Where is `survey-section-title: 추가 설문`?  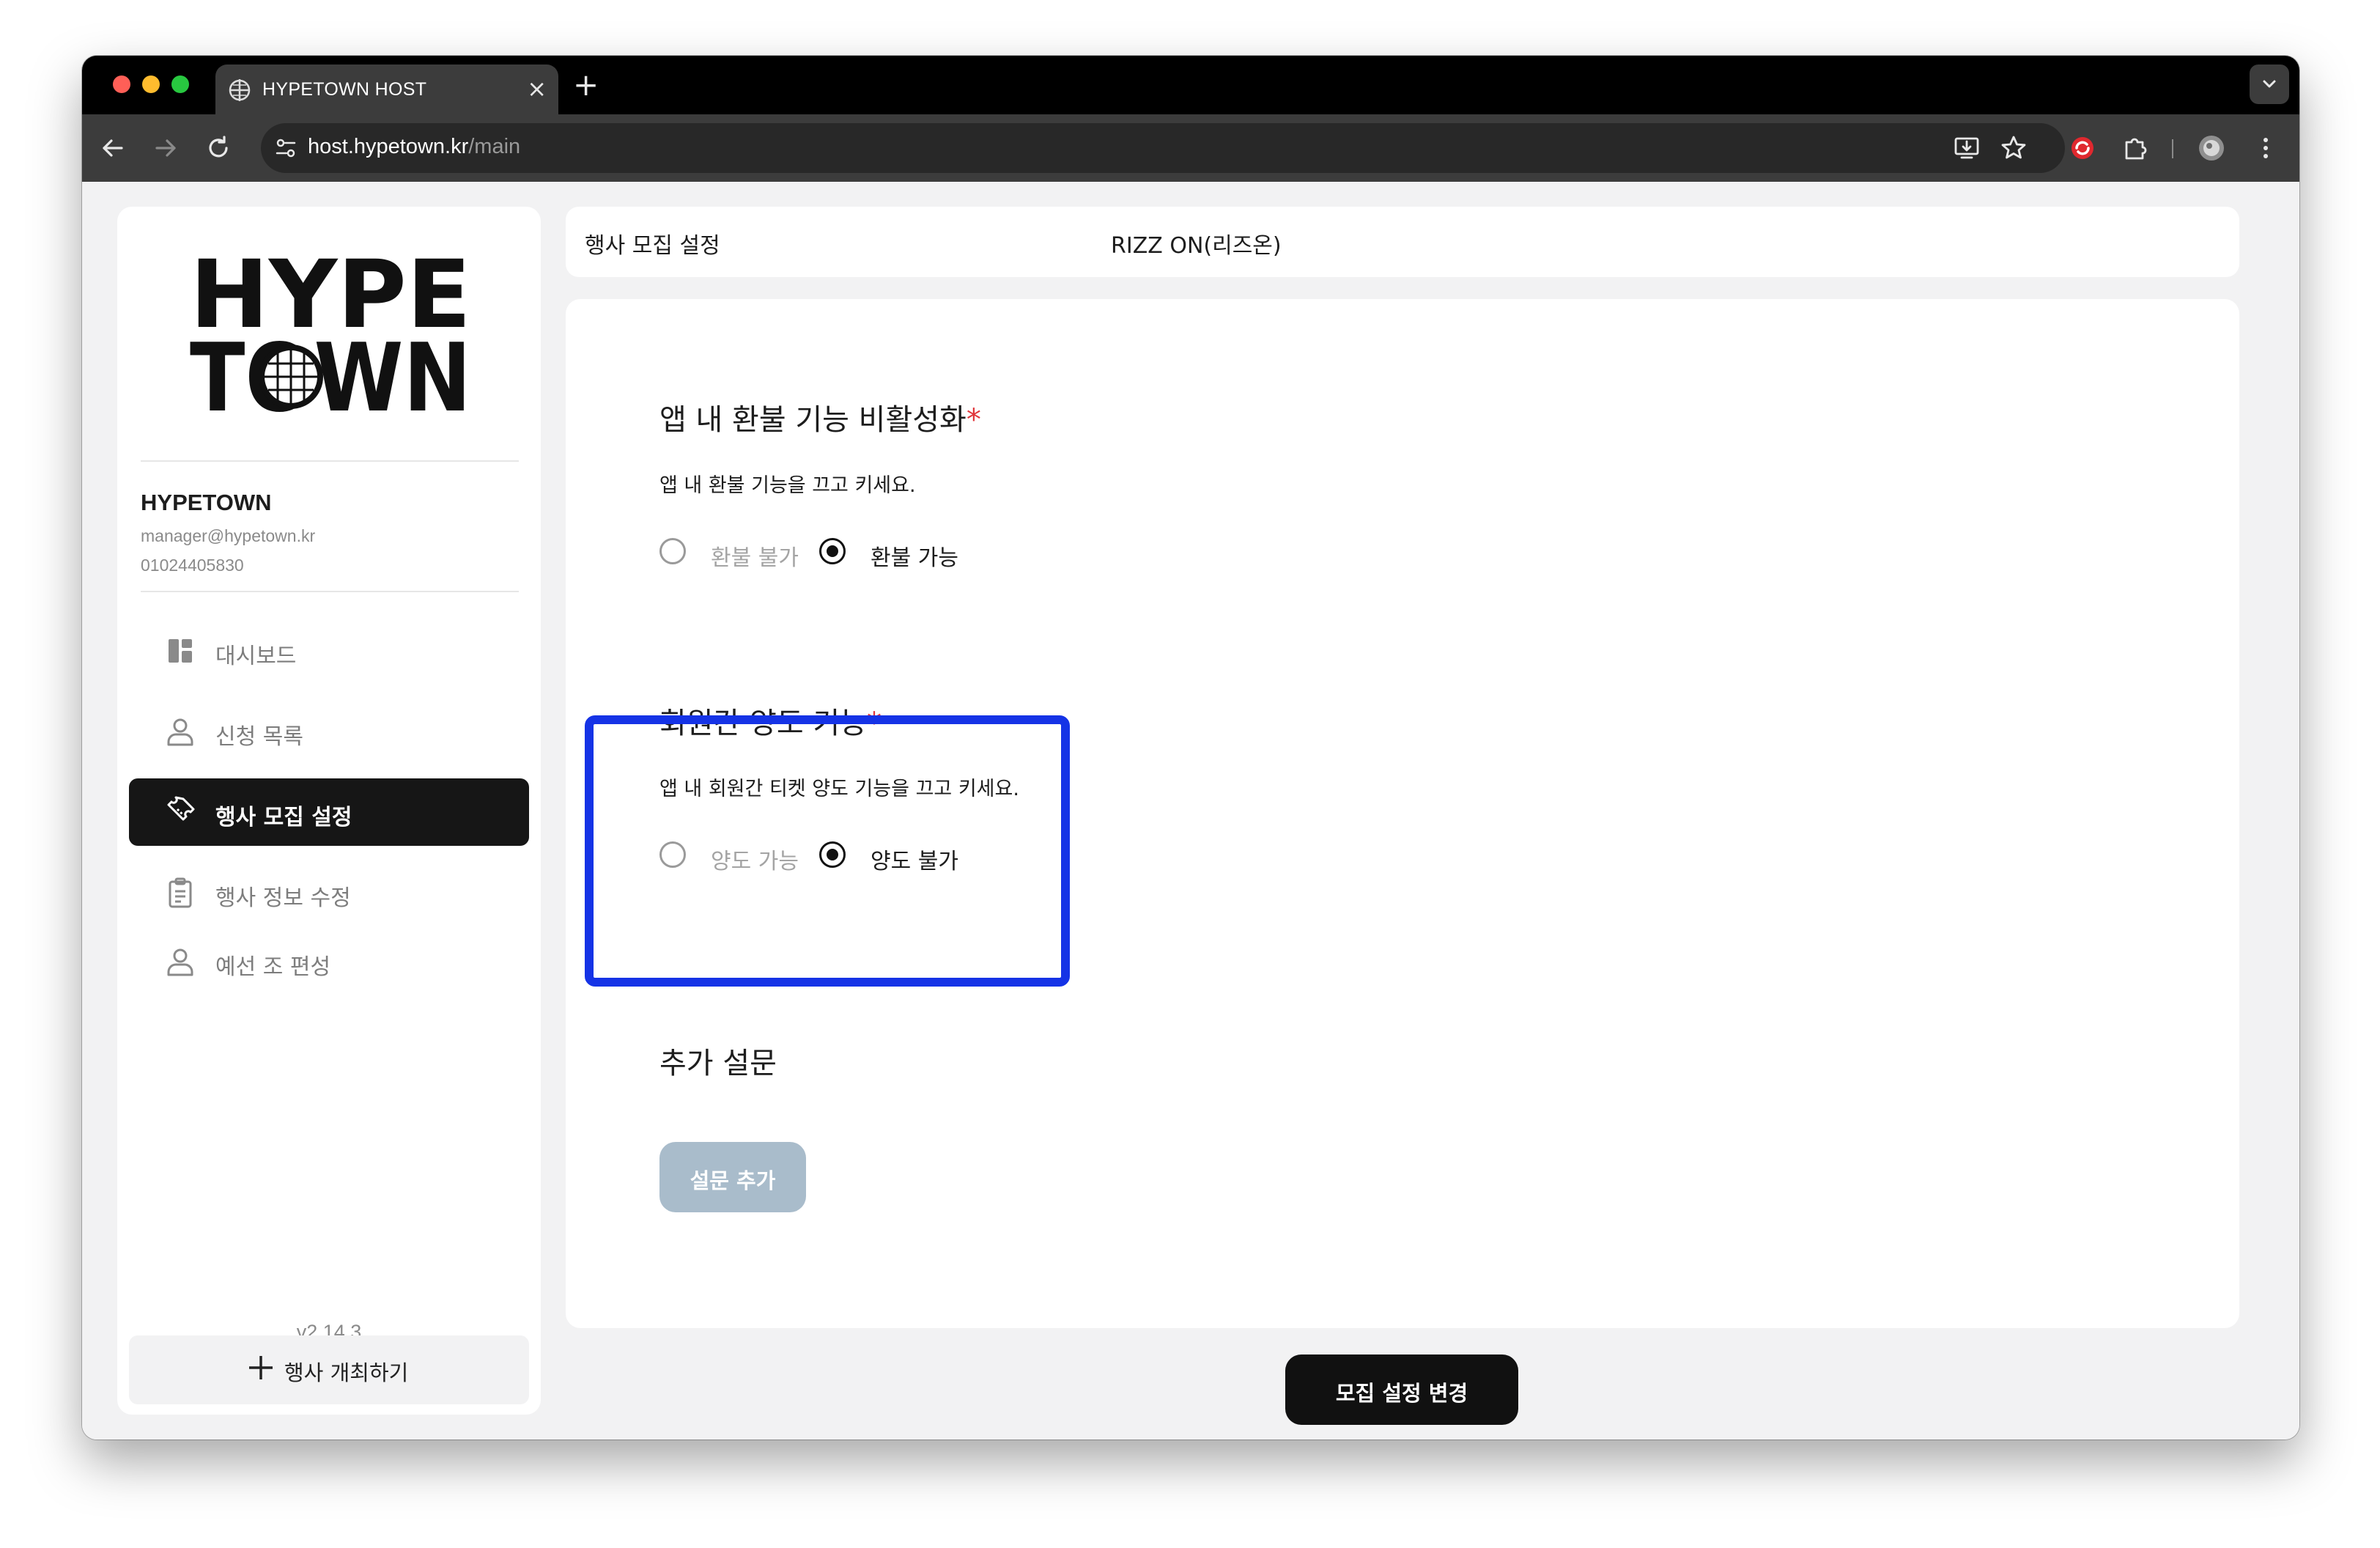
survey-section-title: 추가 설문 is located at coordinates (718, 1063).